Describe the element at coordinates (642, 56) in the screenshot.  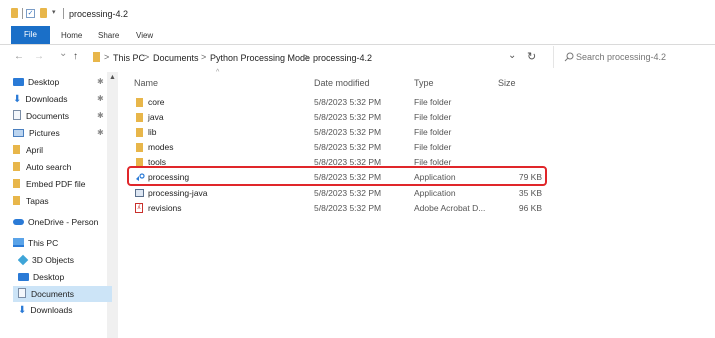
I see `search-input` at that location.